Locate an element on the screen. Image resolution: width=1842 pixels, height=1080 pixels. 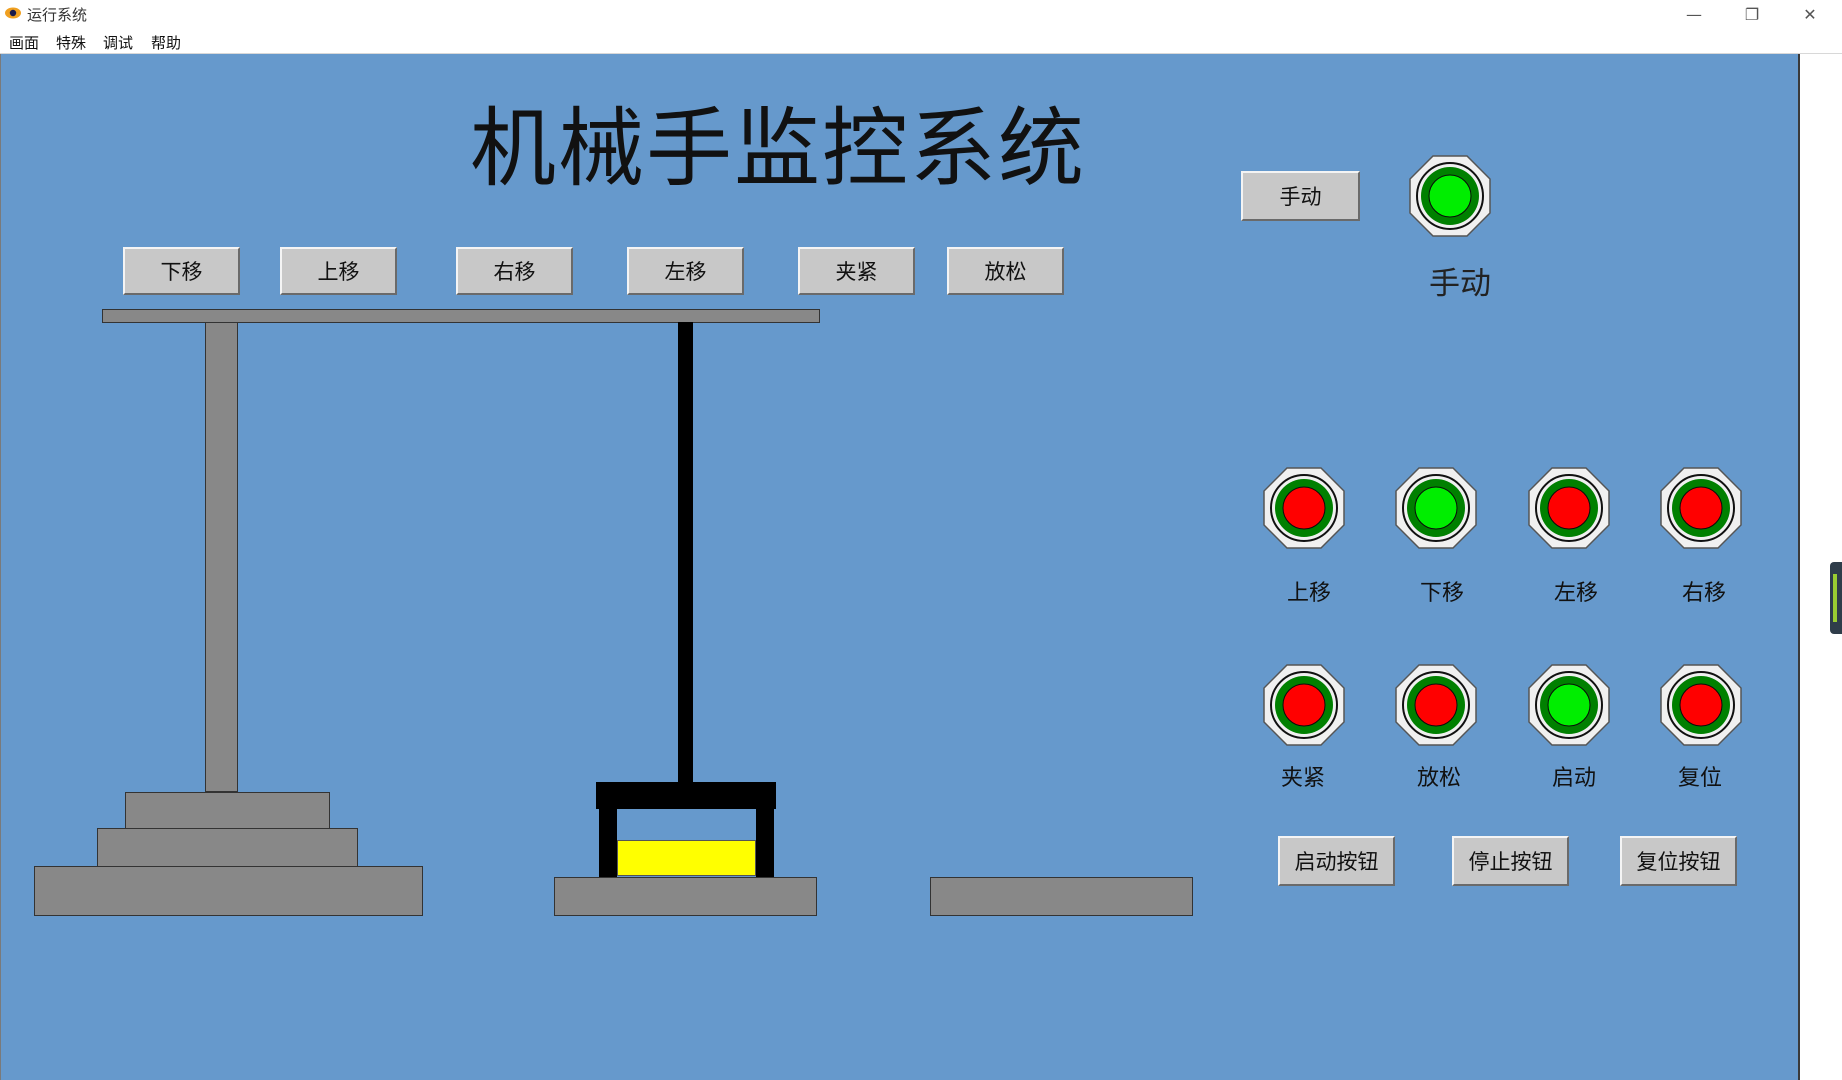
gripper-left-jaw is located at coordinates (608, 842).